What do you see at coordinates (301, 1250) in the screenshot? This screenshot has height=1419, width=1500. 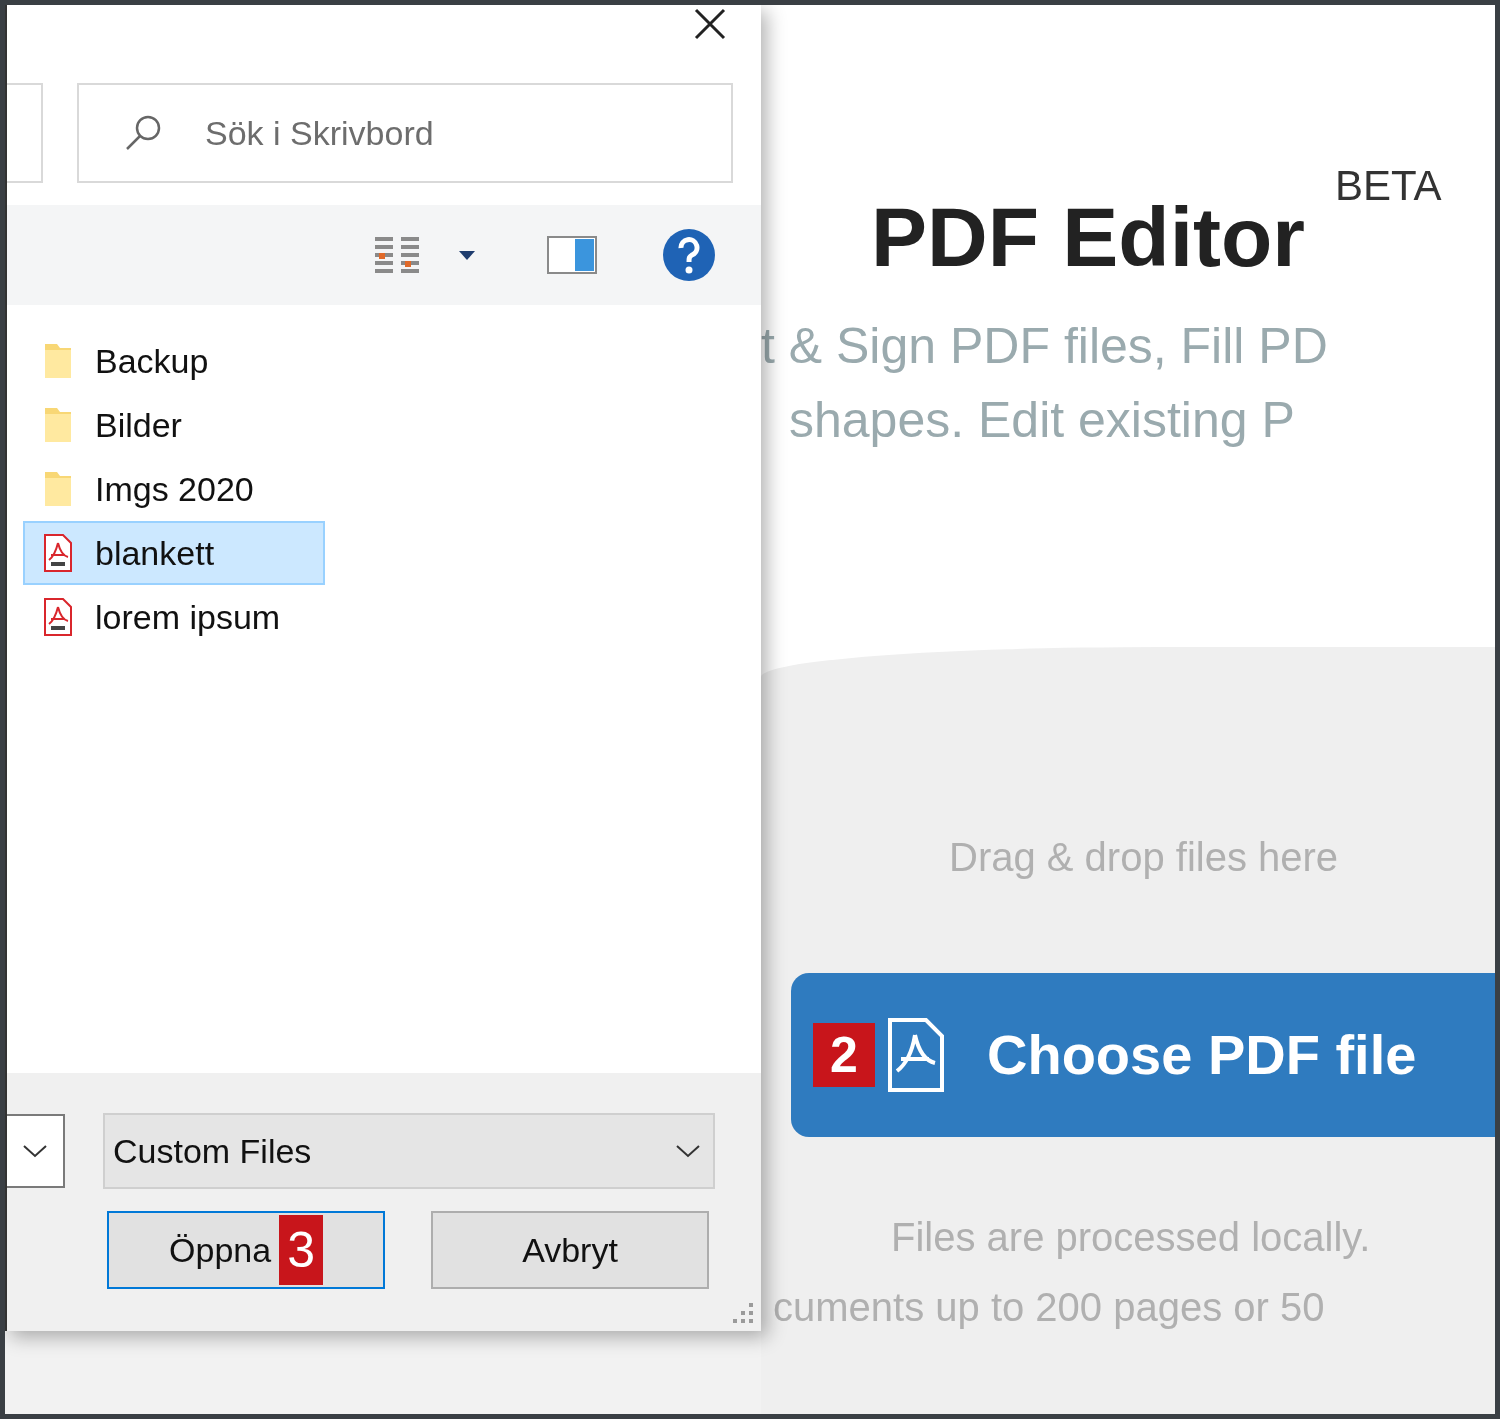 I see `step-badge: 3` at bounding box center [301, 1250].